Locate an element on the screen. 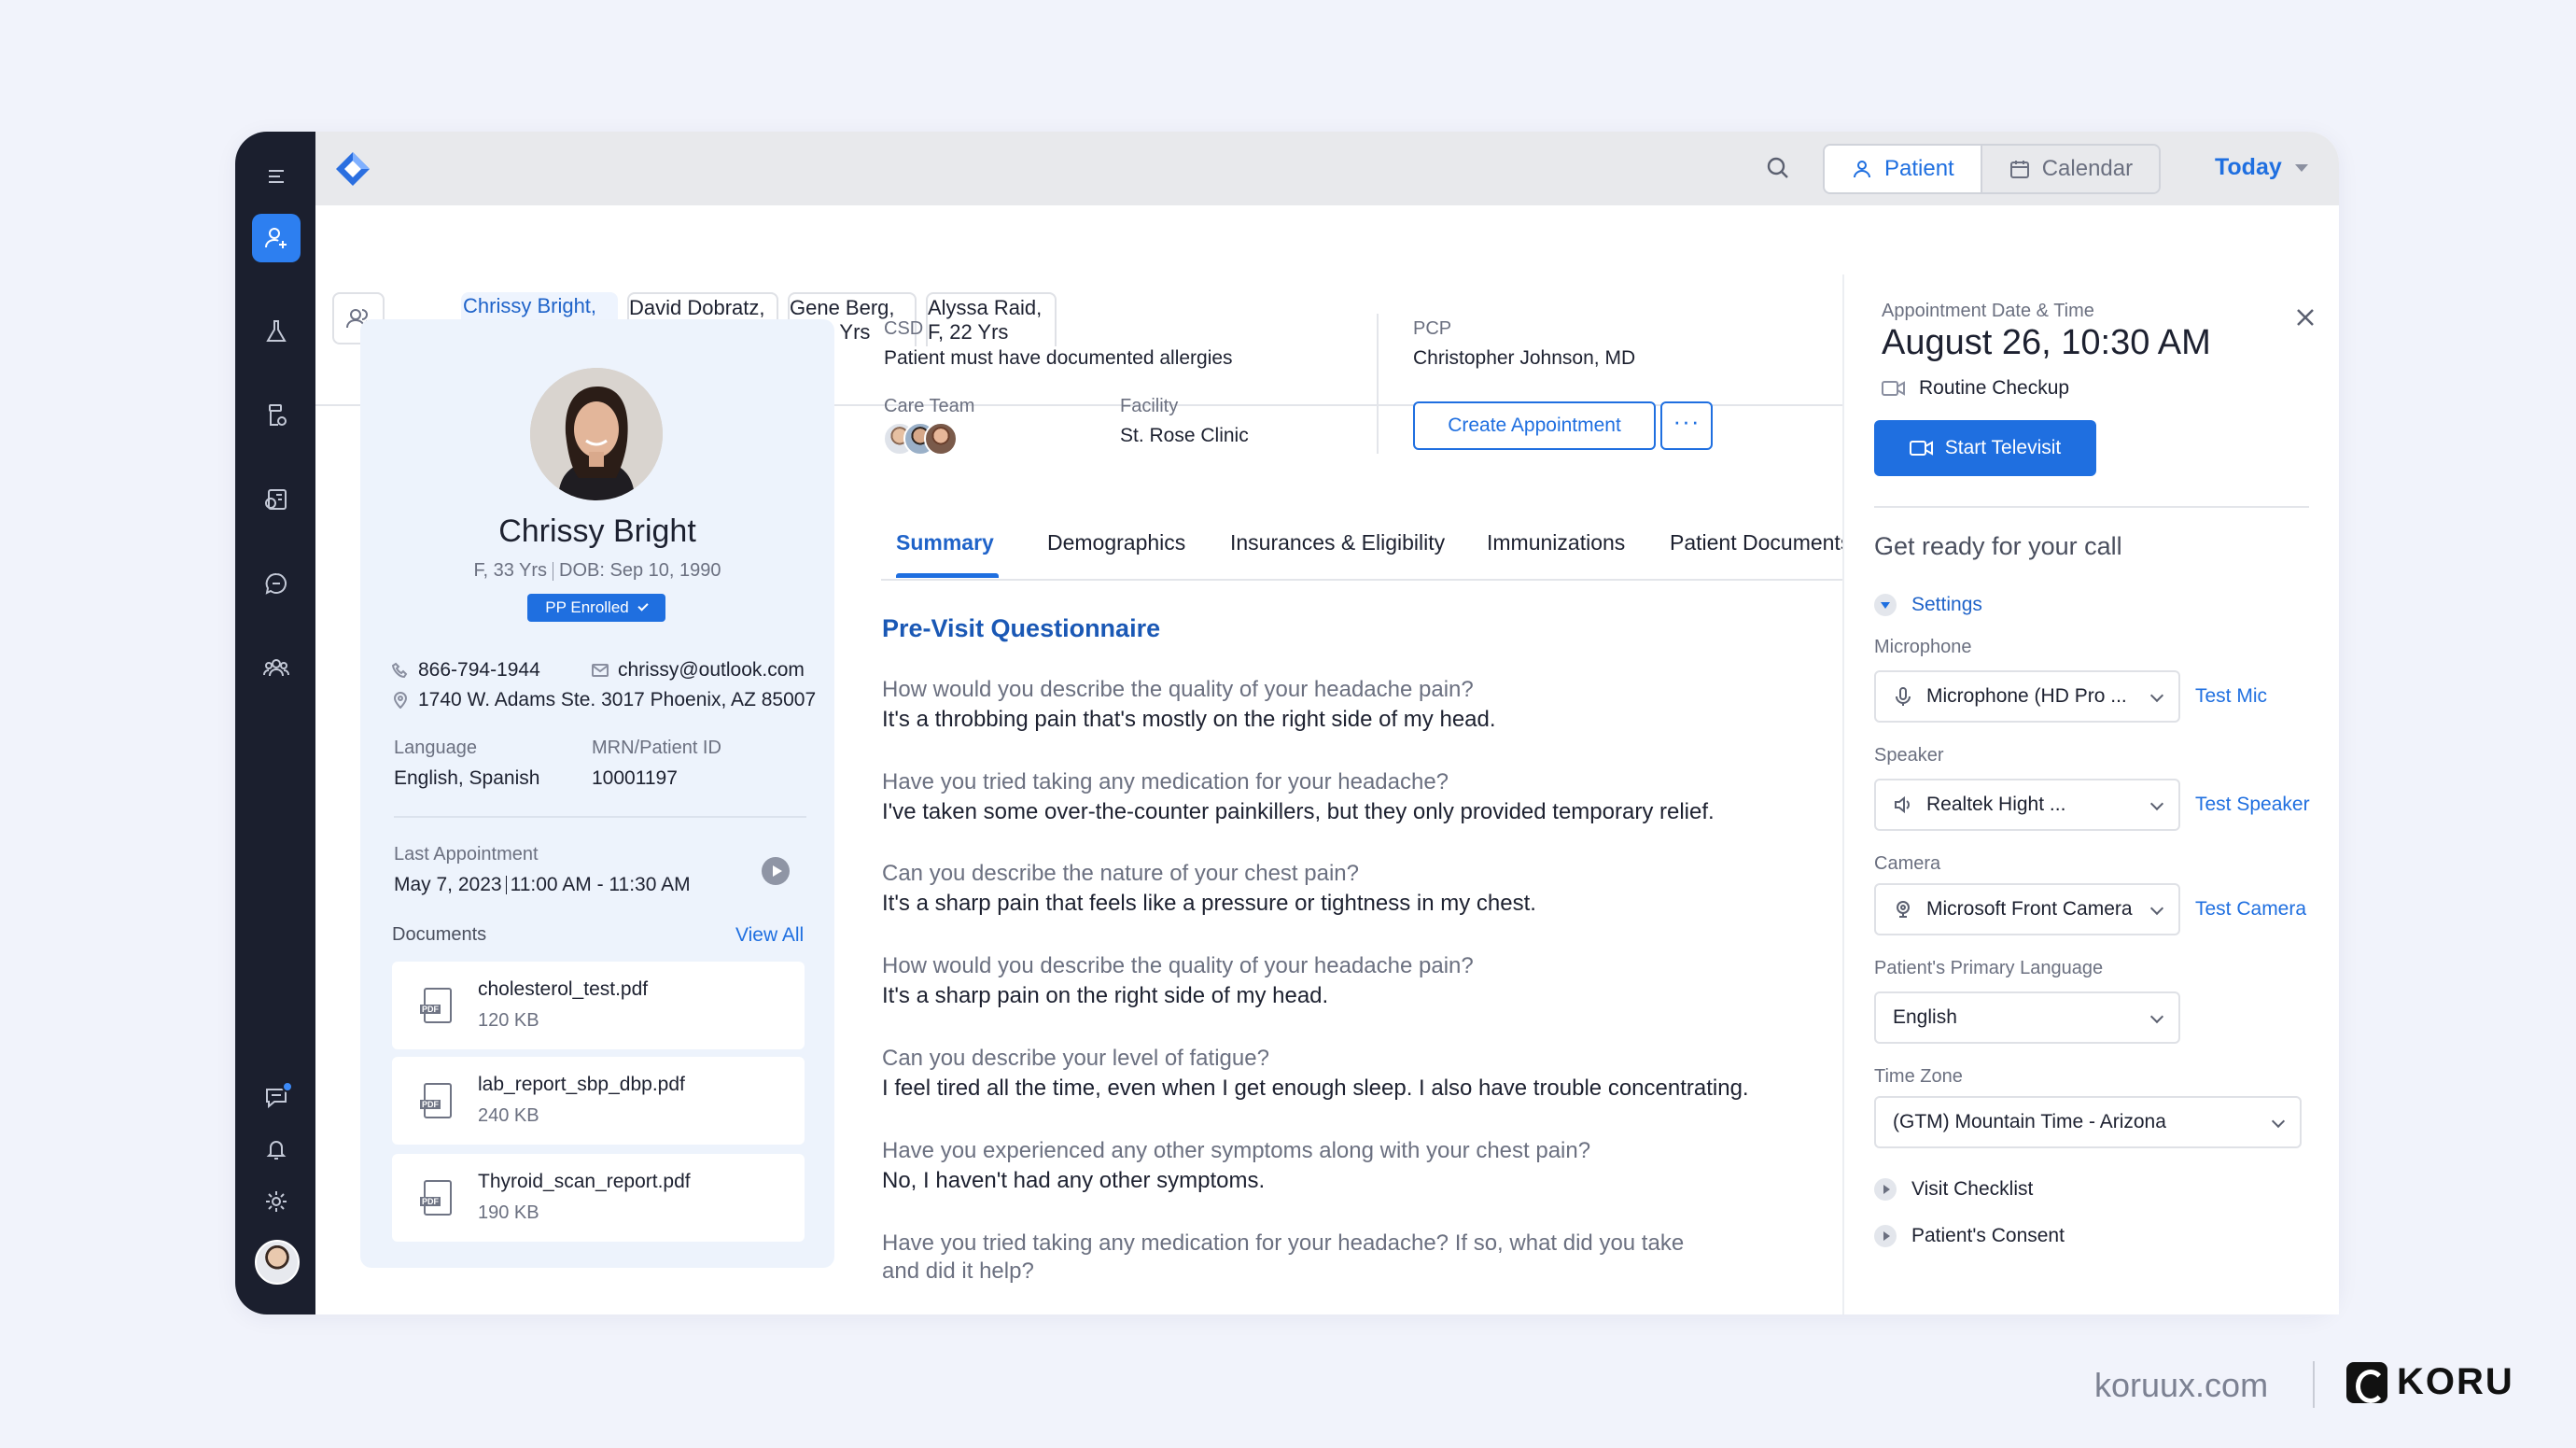  tab-immunizations: Immunizations is located at coordinates (1556, 542).